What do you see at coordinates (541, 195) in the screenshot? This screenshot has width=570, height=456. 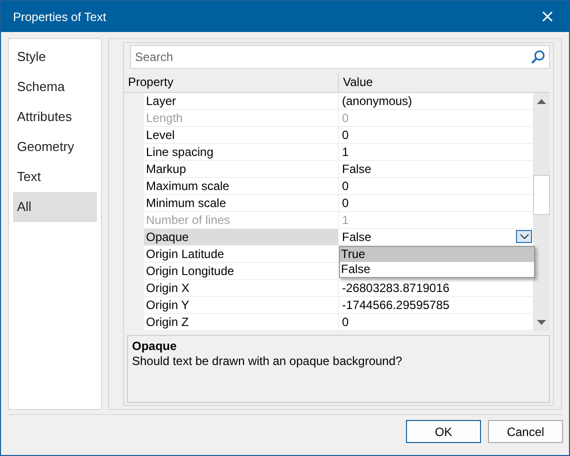 I see `scroll-thumb` at bounding box center [541, 195].